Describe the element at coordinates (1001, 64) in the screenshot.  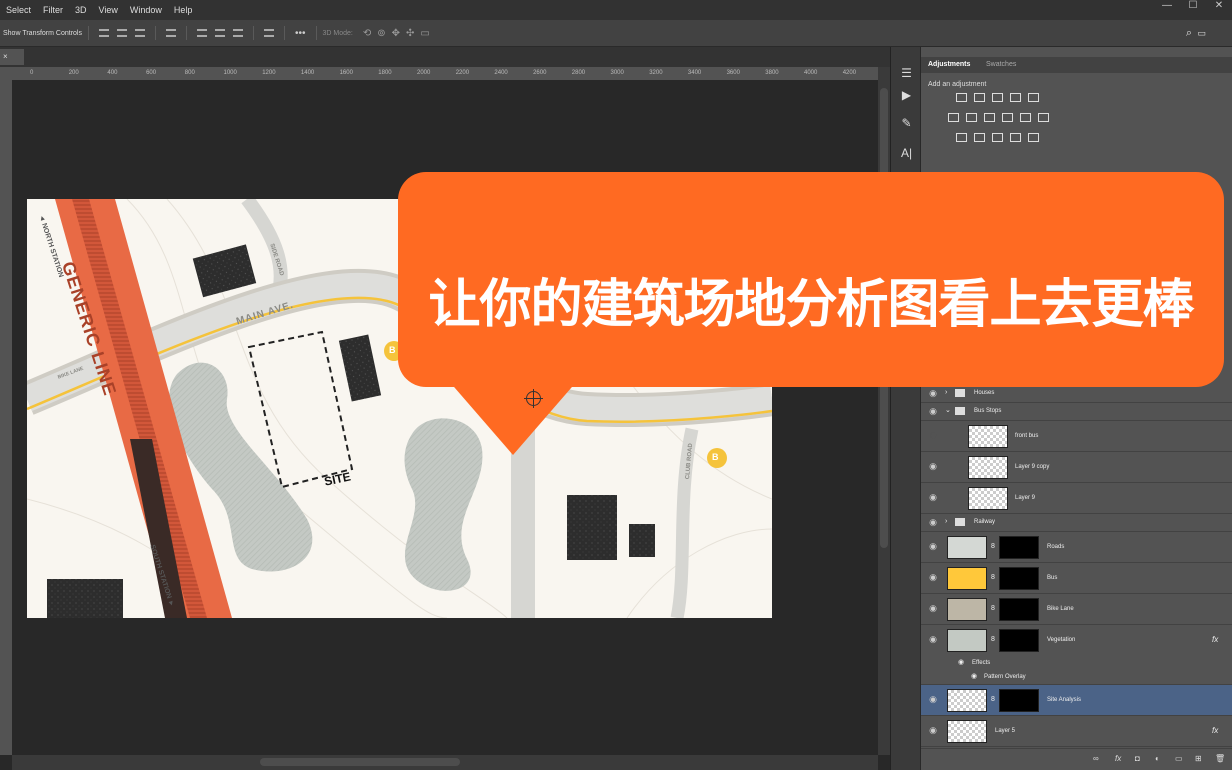
I see `tab-swatches: Swatches` at that location.